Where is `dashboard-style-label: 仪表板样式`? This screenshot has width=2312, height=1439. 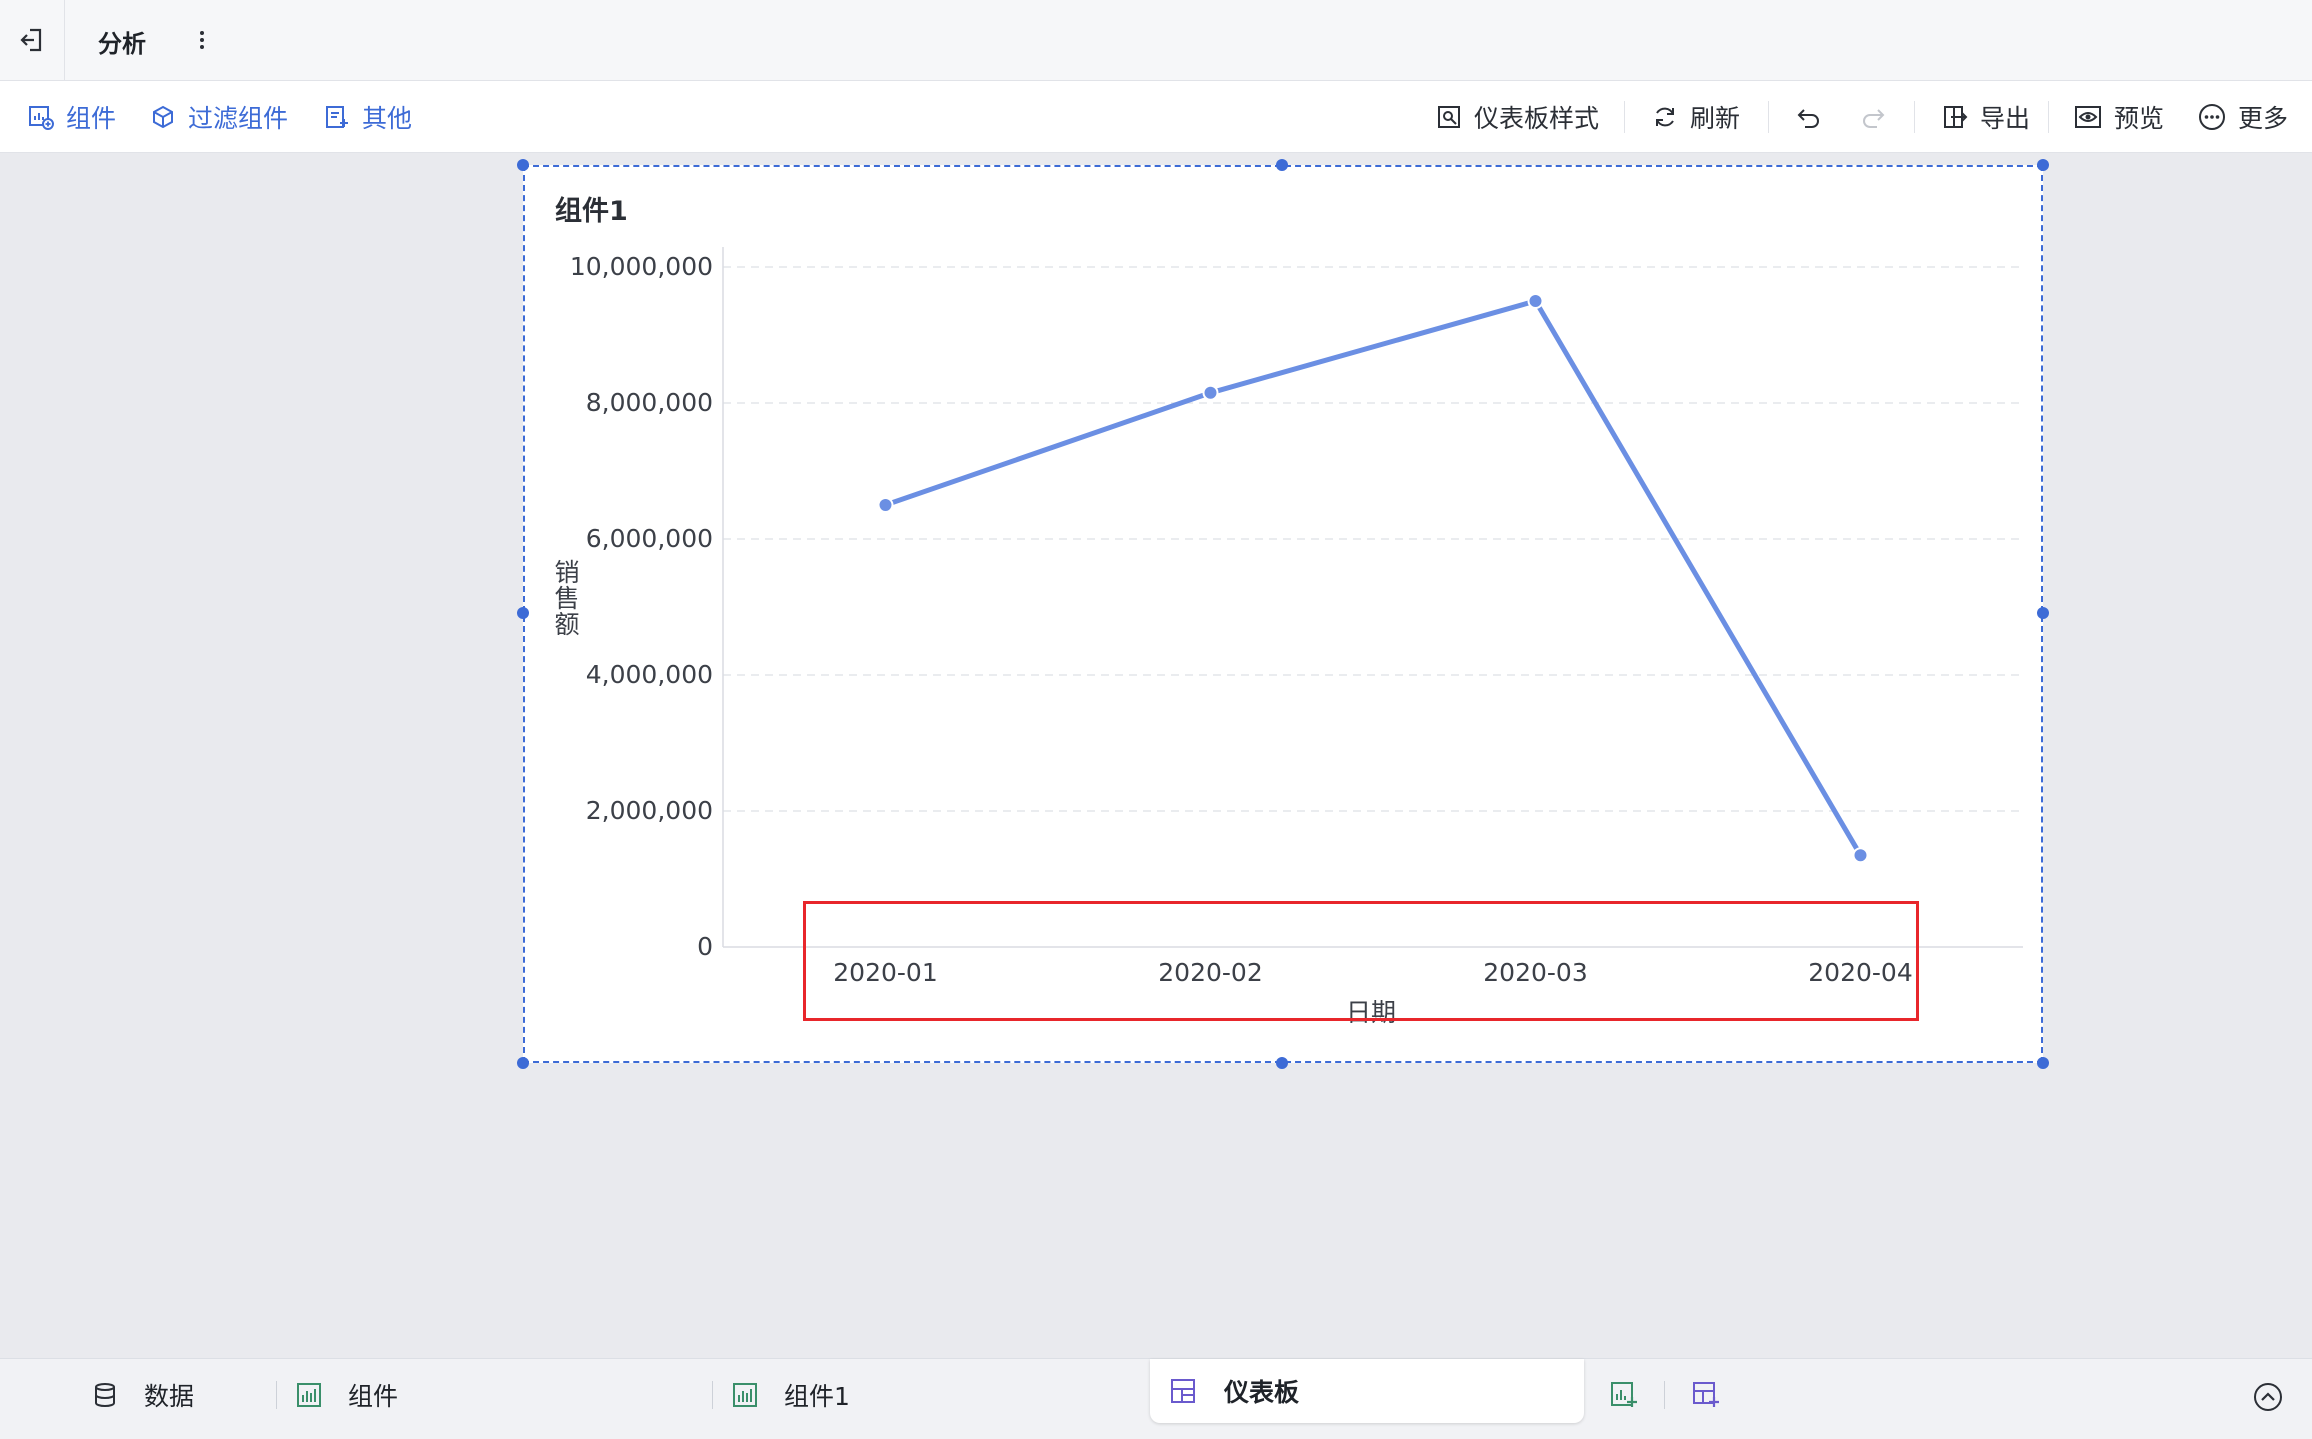
dashboard-style-label: 仪表板样式 is located at coordinates (1537, 118).